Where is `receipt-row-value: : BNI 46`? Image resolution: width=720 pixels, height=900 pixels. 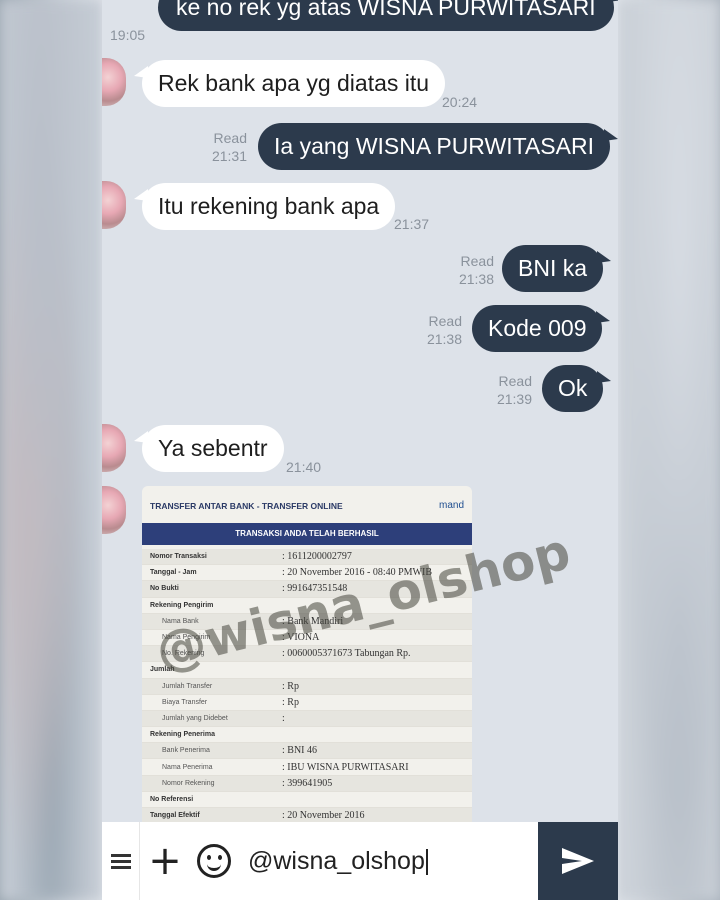 receipt-row-value: : BNI 46 is located at coordinates (299, 751).